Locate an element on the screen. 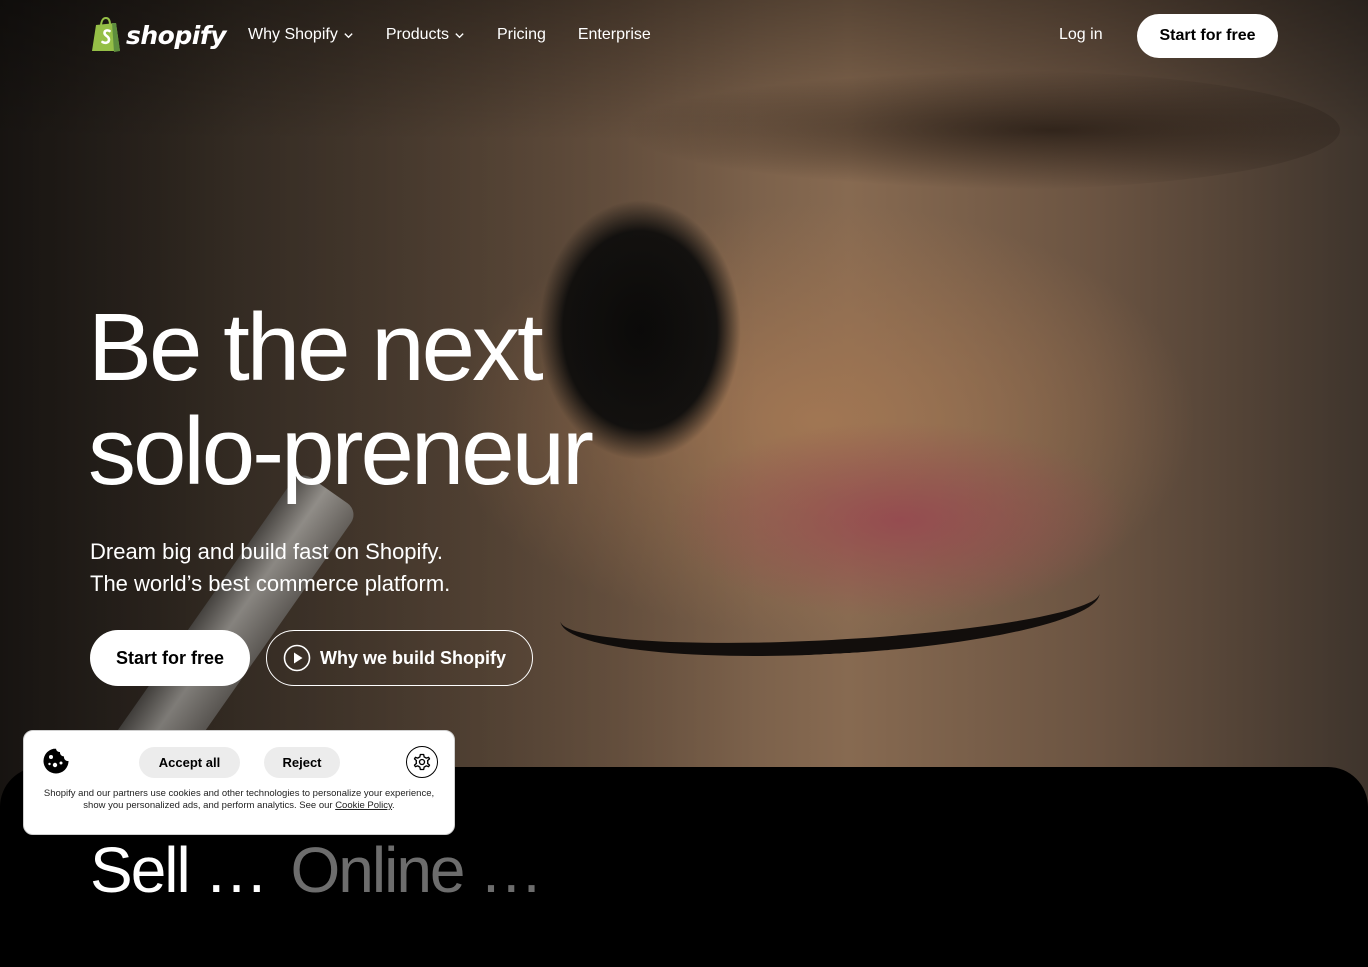  hero-sub-line2: The world’s best commerce platform. is located at coordinates (270, 583).